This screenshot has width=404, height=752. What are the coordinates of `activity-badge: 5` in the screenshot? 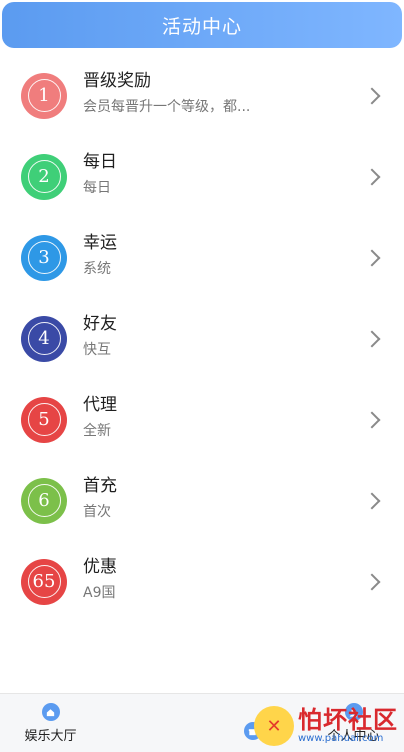 It's located at (44, 419).